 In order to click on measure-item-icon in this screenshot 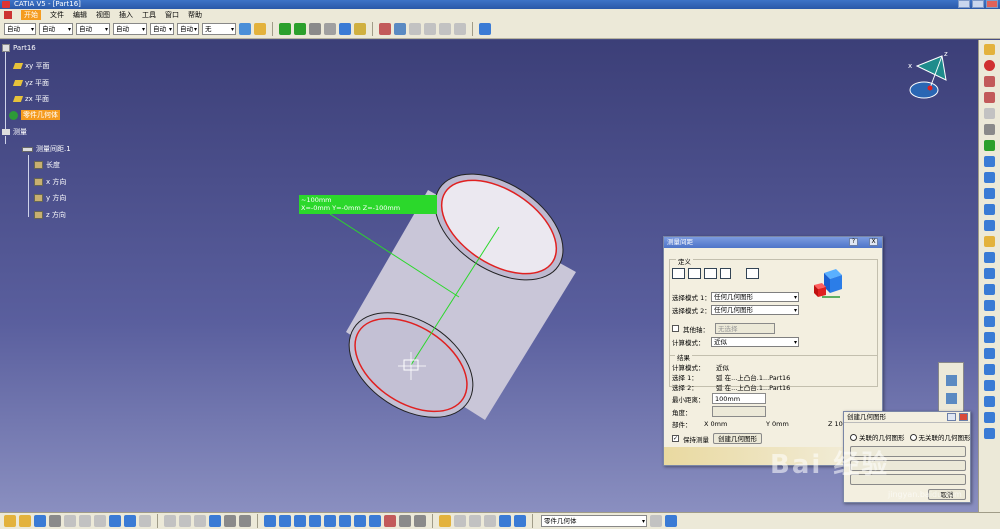, I will do `click(951, 398)`.